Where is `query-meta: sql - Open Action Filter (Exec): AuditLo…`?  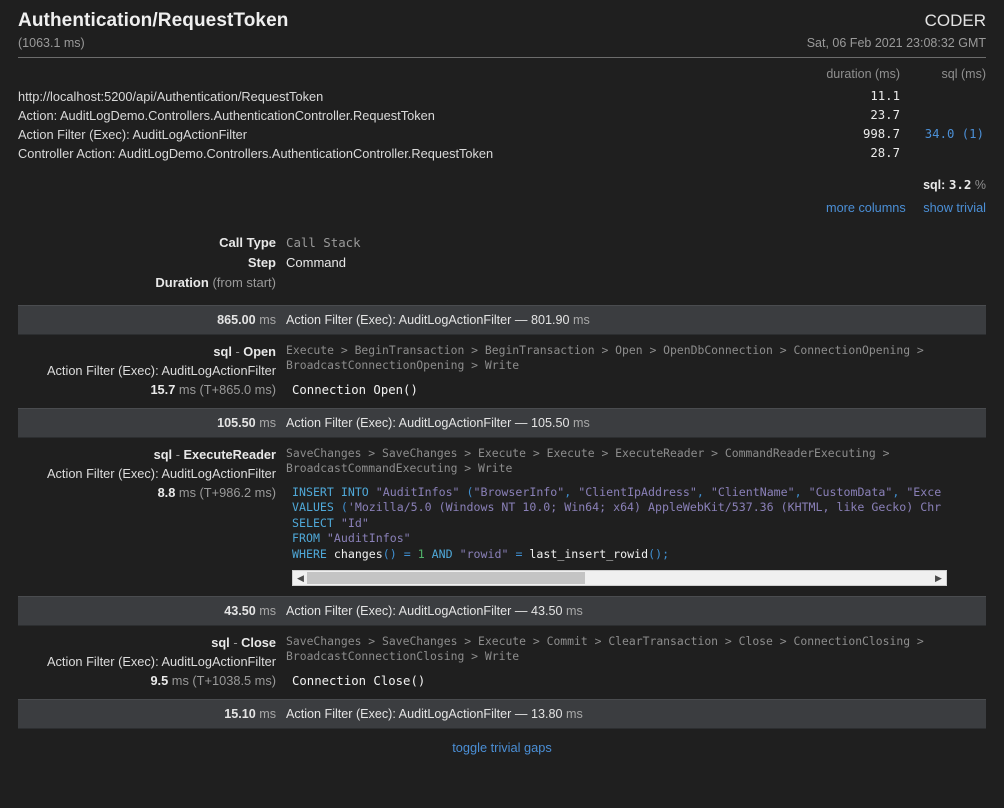
query-meta: sql - Open Action Filter (Exec): AuditLo… is located at coordinates (152, 370).